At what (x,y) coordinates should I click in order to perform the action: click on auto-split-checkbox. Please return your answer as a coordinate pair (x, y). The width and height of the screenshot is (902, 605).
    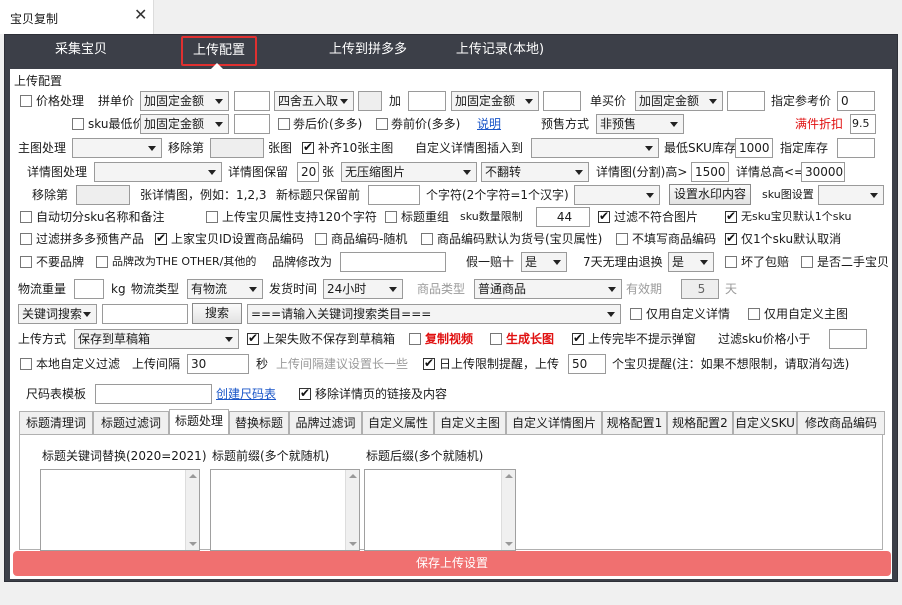
    Looking at the image, I should click on (26, 217).